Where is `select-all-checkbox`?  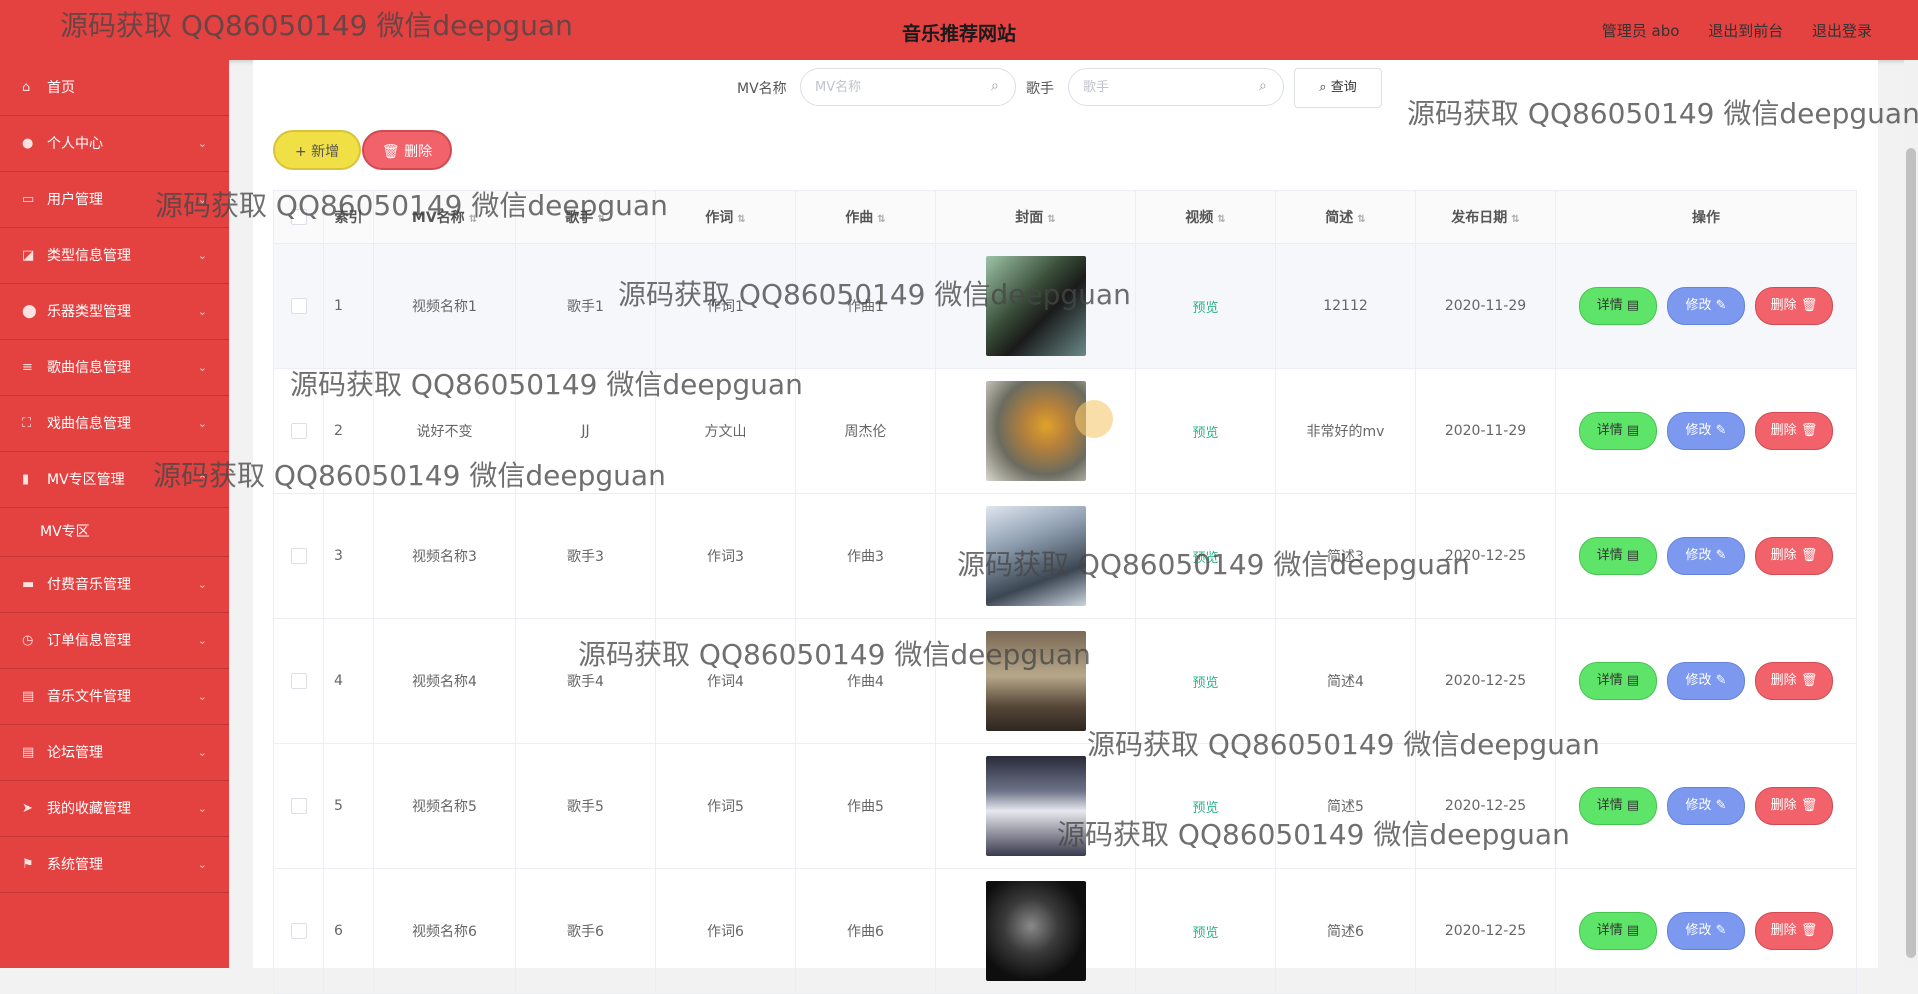
select-all-checkbox is located at coordinates (298, 217).